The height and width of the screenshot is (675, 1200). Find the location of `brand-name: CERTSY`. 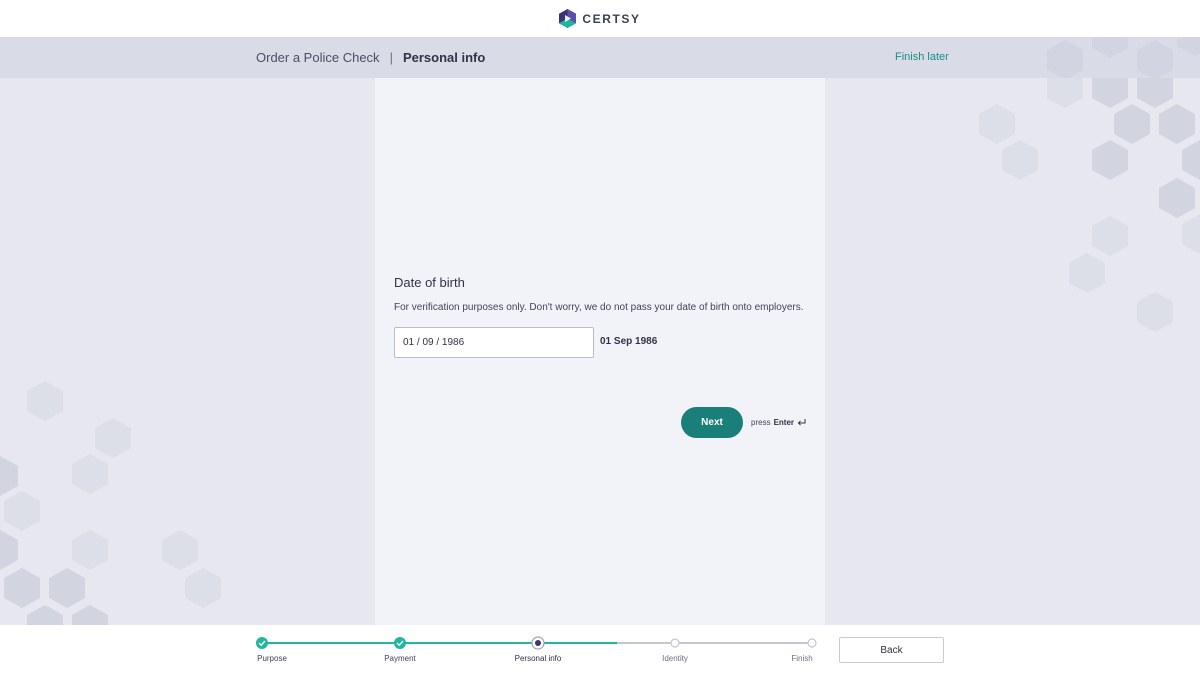

brand-name: CERTSY is located at coordinates (611, 18).